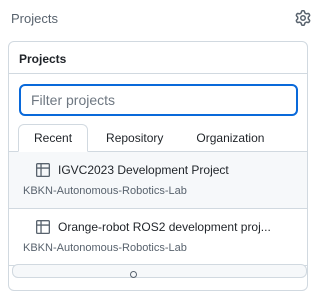 This screenshot has width=320, height=291. What do you see at coordinates (34, 18) in the screenshot?
I see `projects-section-title: Projects` at bounding box center [34, 18].